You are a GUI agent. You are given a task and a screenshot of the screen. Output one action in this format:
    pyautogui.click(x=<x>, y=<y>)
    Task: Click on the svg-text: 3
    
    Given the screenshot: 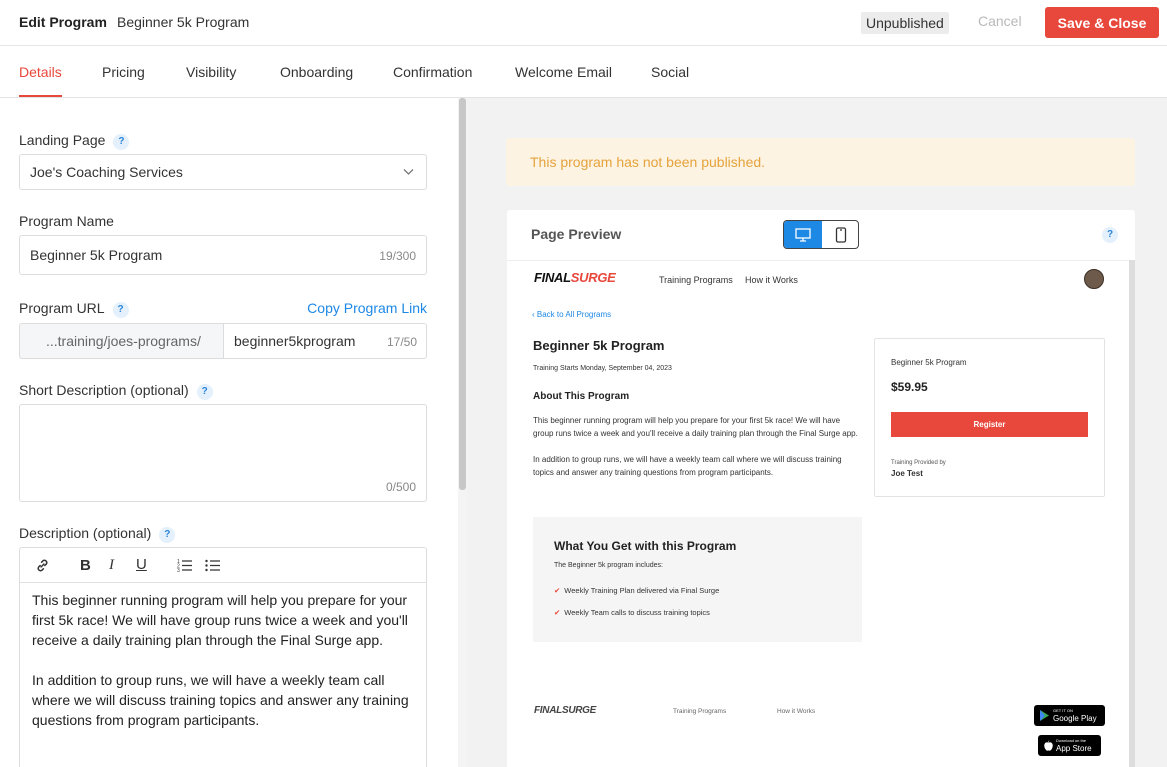 What is the action you would take?
    pyautogui.click(x=178, y=570)
    